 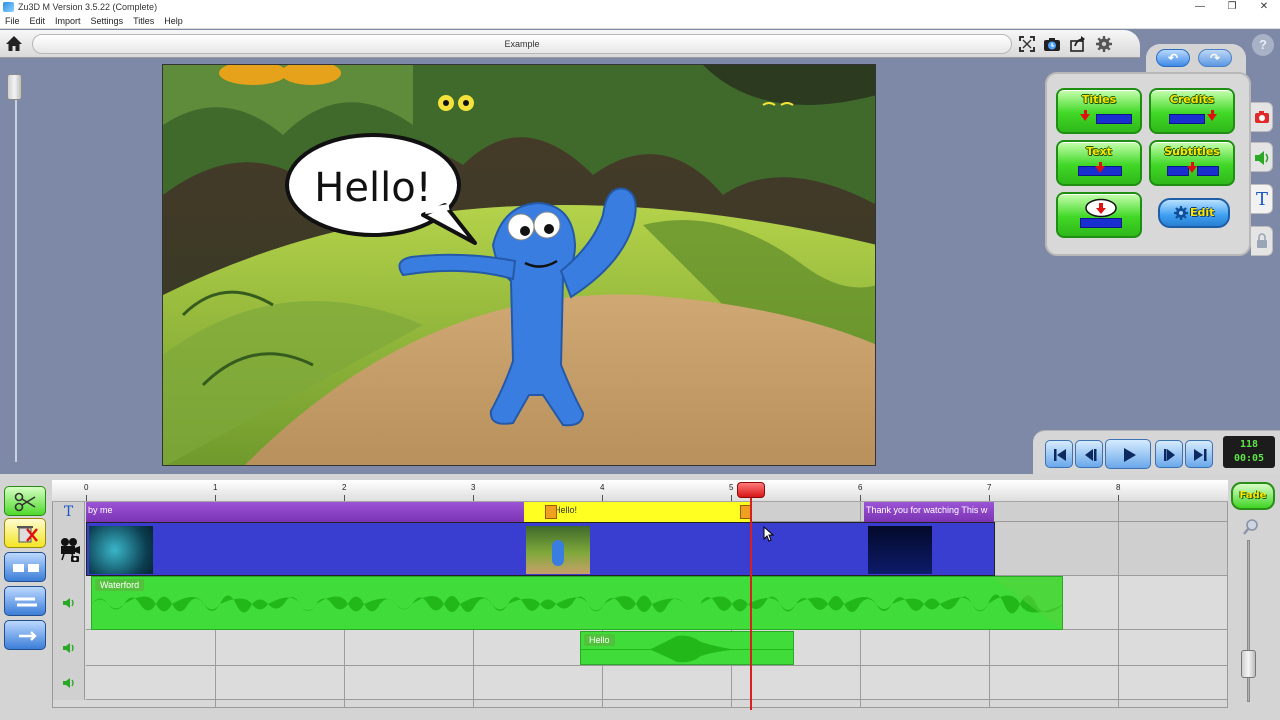 I want to click on text-button: Text, so click(x=1099, y=163).